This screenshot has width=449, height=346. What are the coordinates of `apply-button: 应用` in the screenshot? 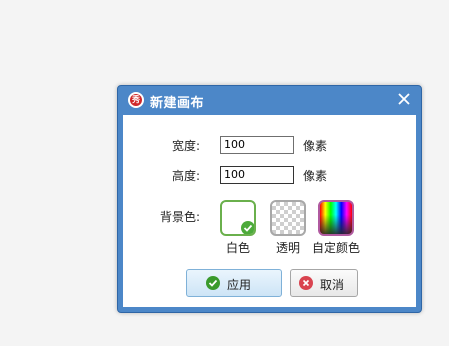 It's located at (234, 283).